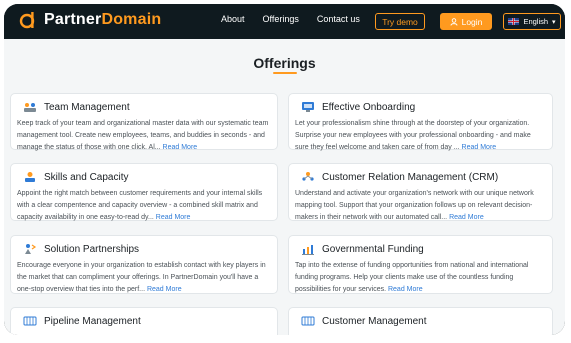 Image resolution: width=571 pixels, height=343 pixels. I want to click on customer-icon, so click(308, 321).